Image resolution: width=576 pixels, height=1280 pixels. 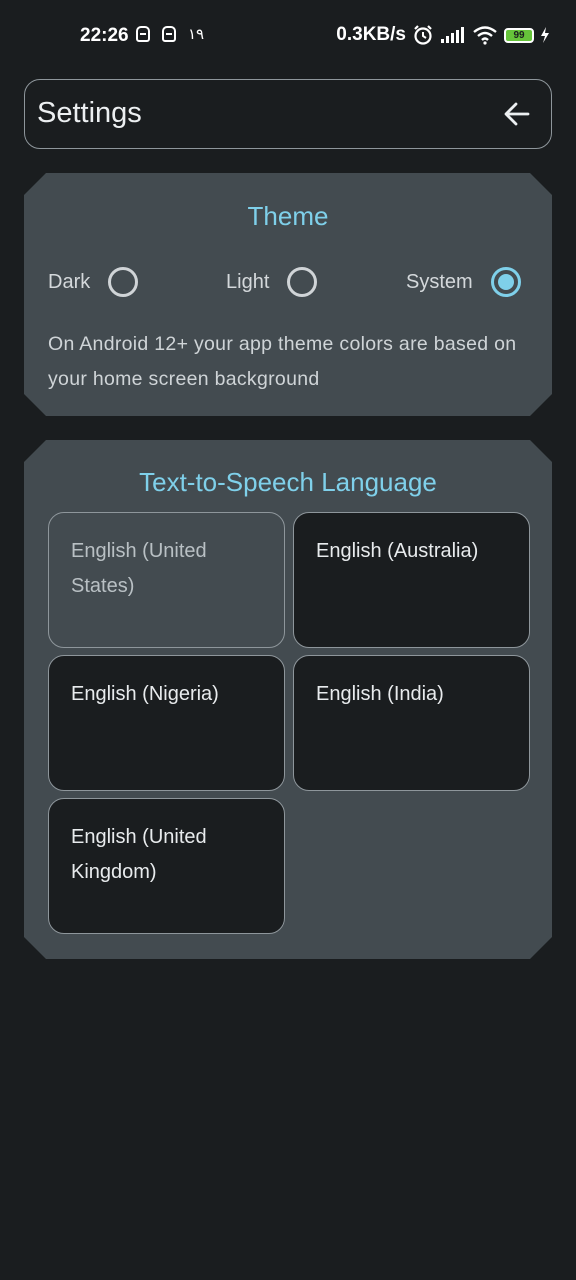 I want to click on back-button, so click(x=517, y=114).